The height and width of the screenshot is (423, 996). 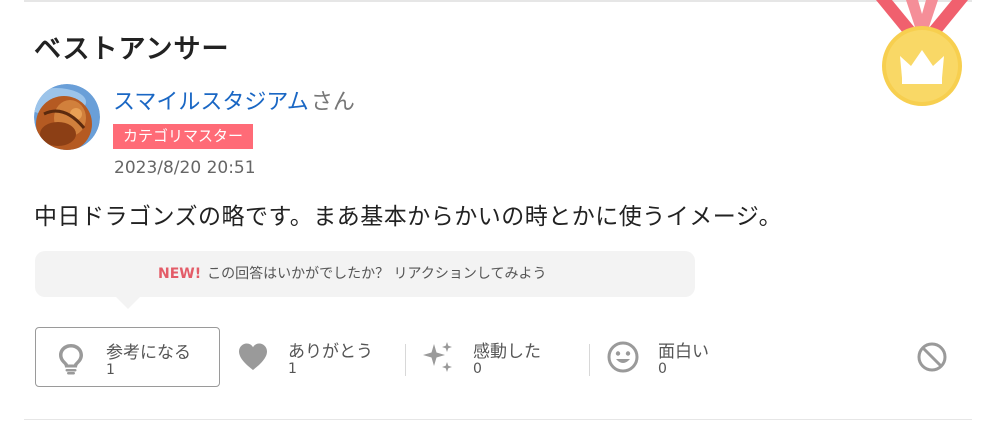 What do you see at coordinates (132, 49) in the screenshot?
I see `section-title: ベストアンサー` at bounding box center [132, 49].